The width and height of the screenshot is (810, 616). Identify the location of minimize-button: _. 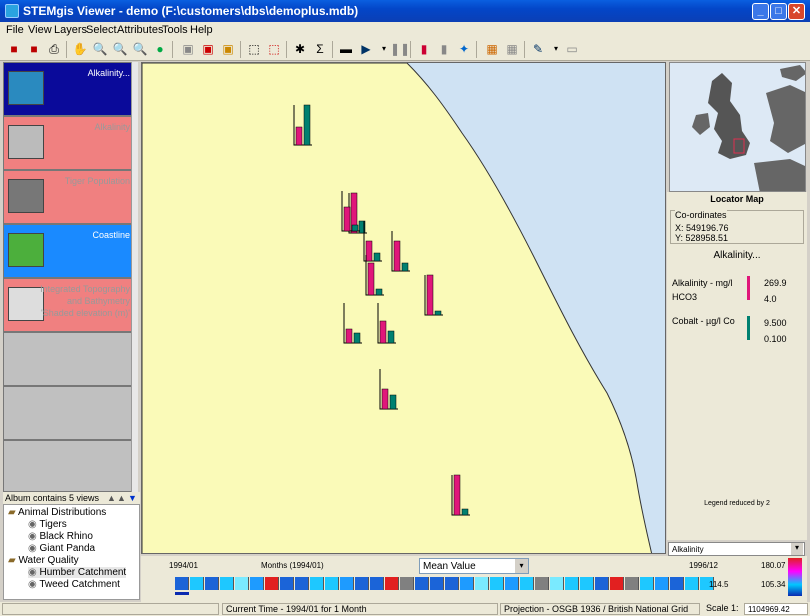
(760, 11).